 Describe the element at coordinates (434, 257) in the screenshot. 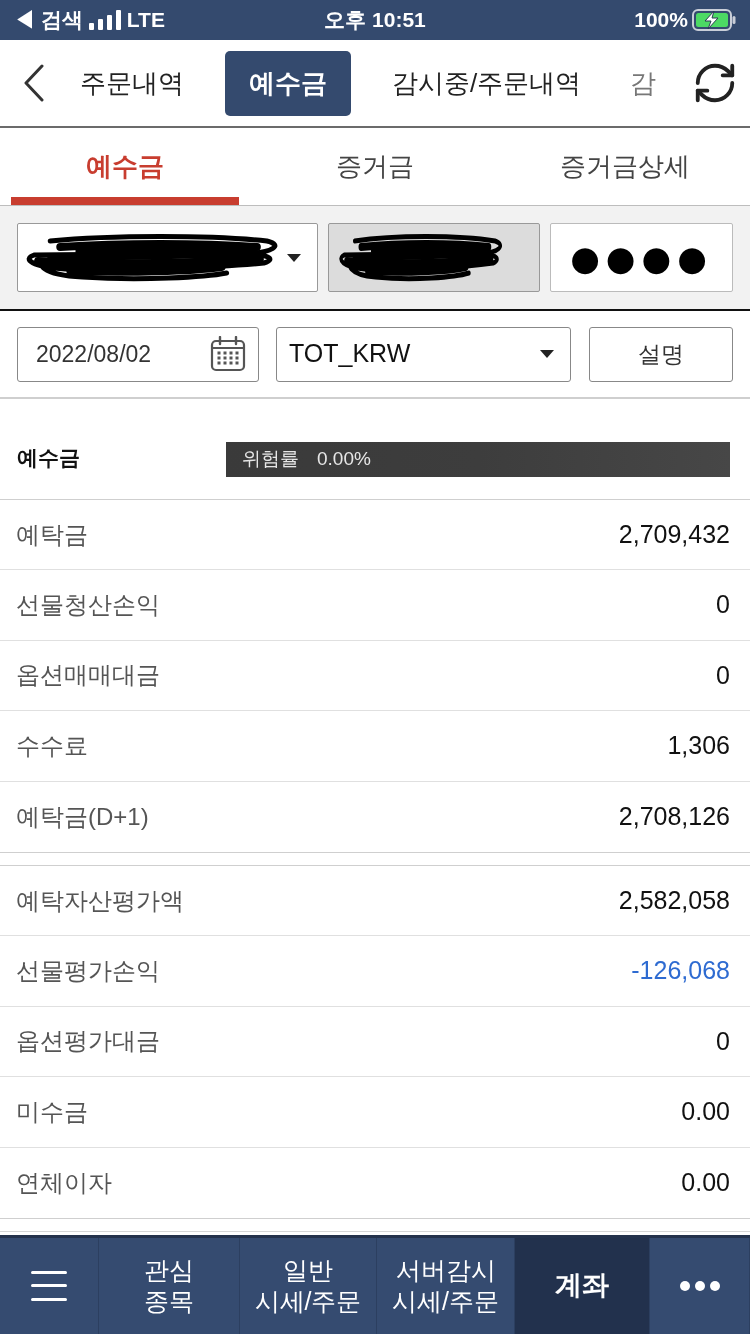

I see `account-name-field` at that location.